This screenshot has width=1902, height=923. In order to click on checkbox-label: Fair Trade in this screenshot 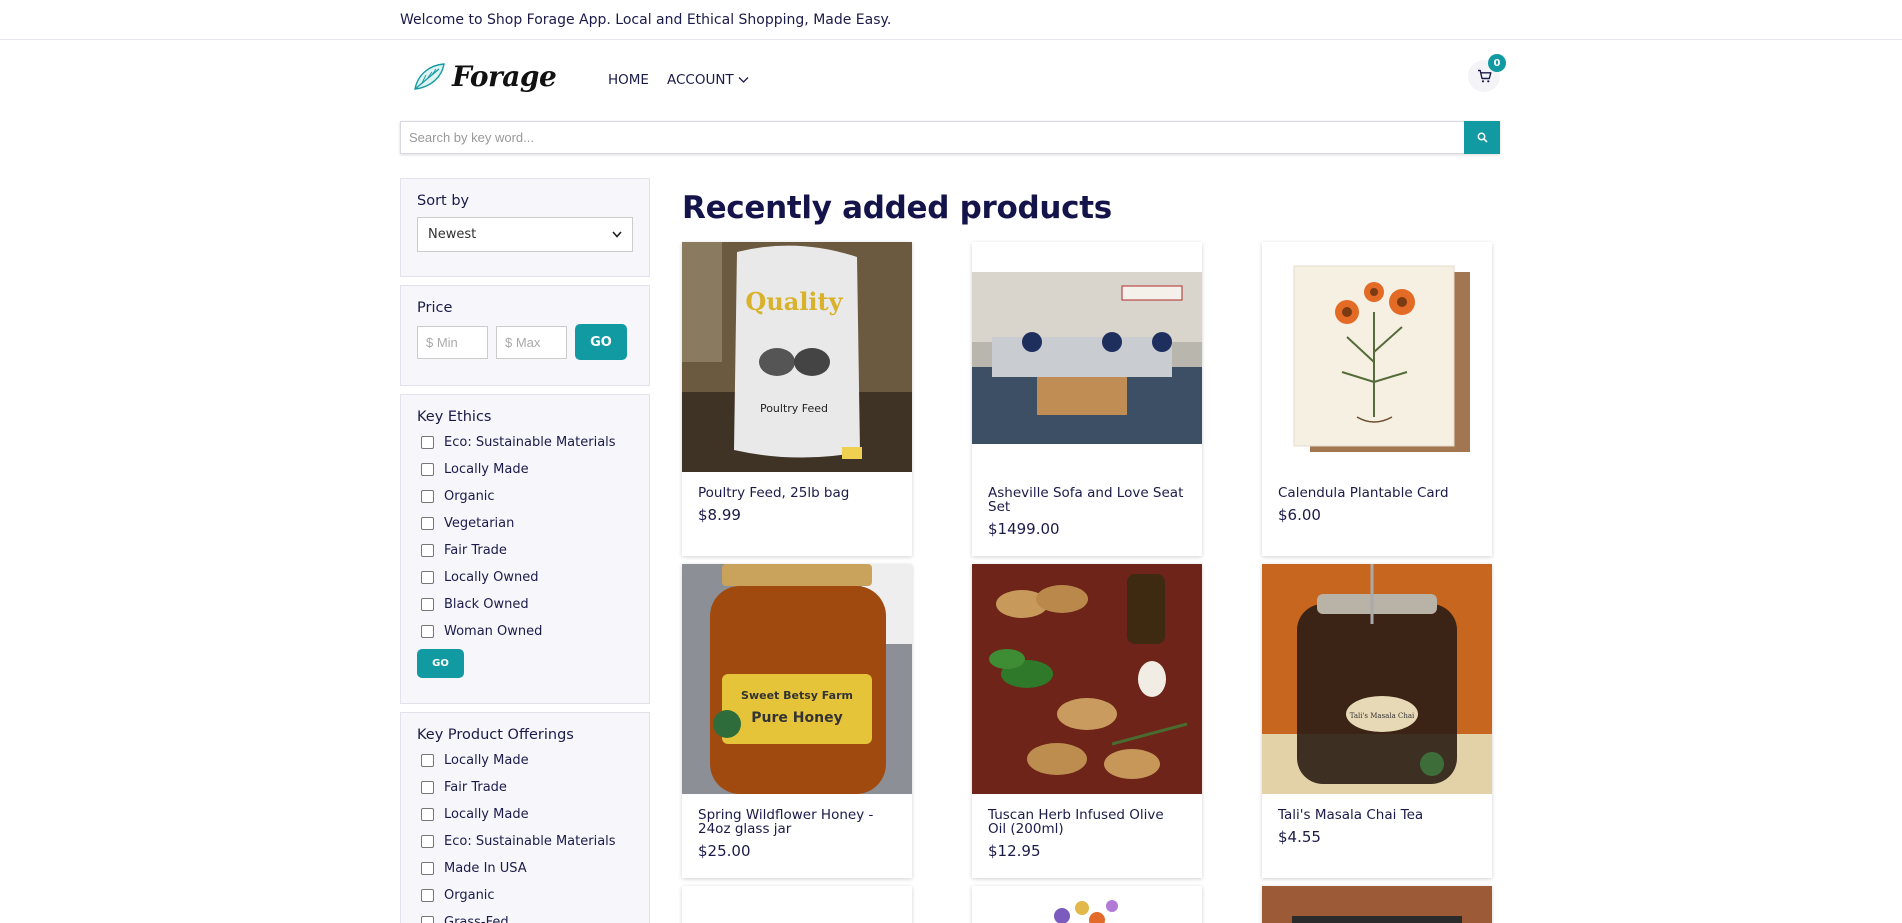, I will do `click(475, 550)`.